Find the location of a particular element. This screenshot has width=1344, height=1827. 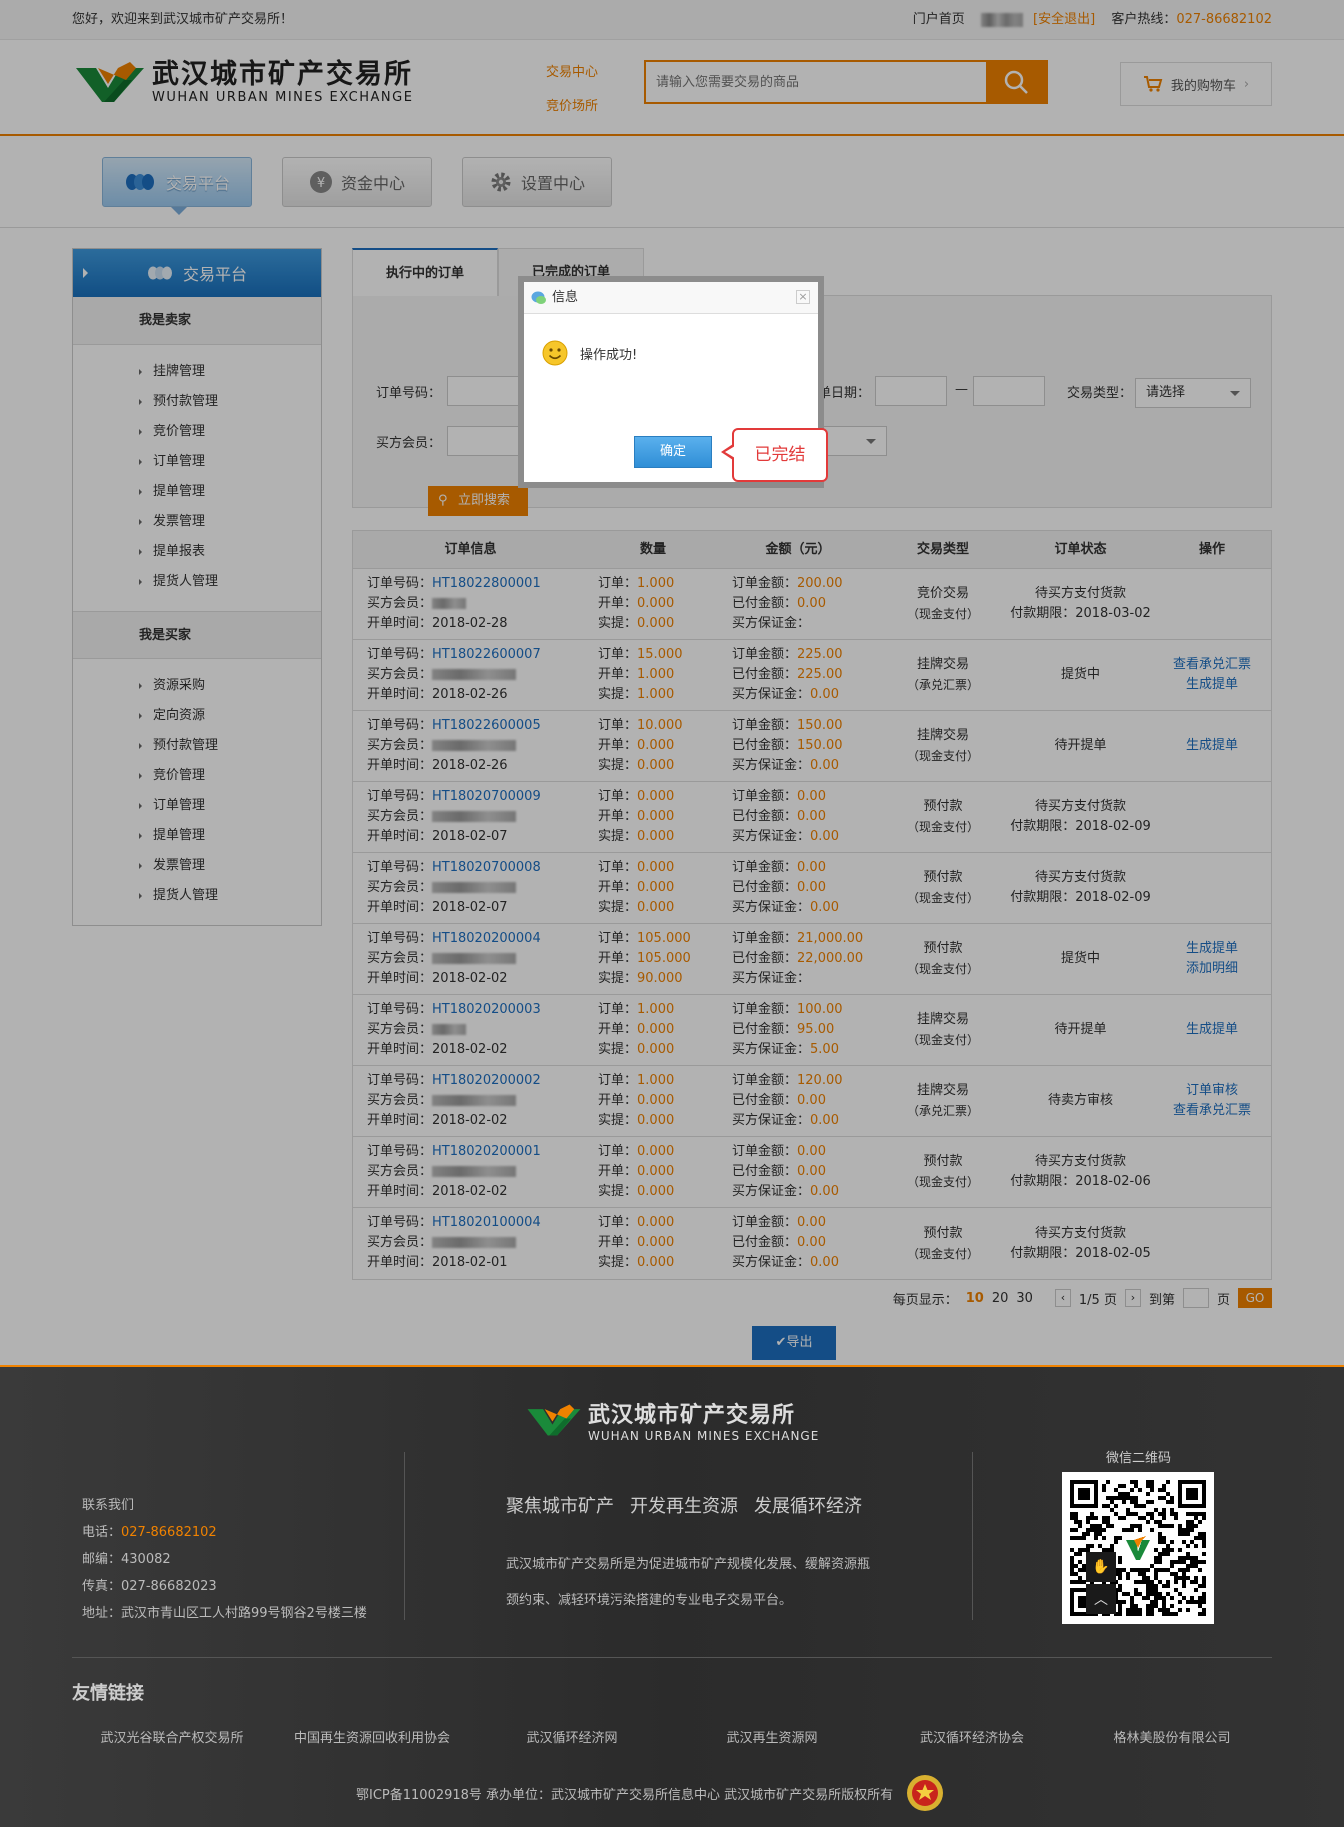

qr-title: 微信二维码 is located at coordinates (1139, 1458).